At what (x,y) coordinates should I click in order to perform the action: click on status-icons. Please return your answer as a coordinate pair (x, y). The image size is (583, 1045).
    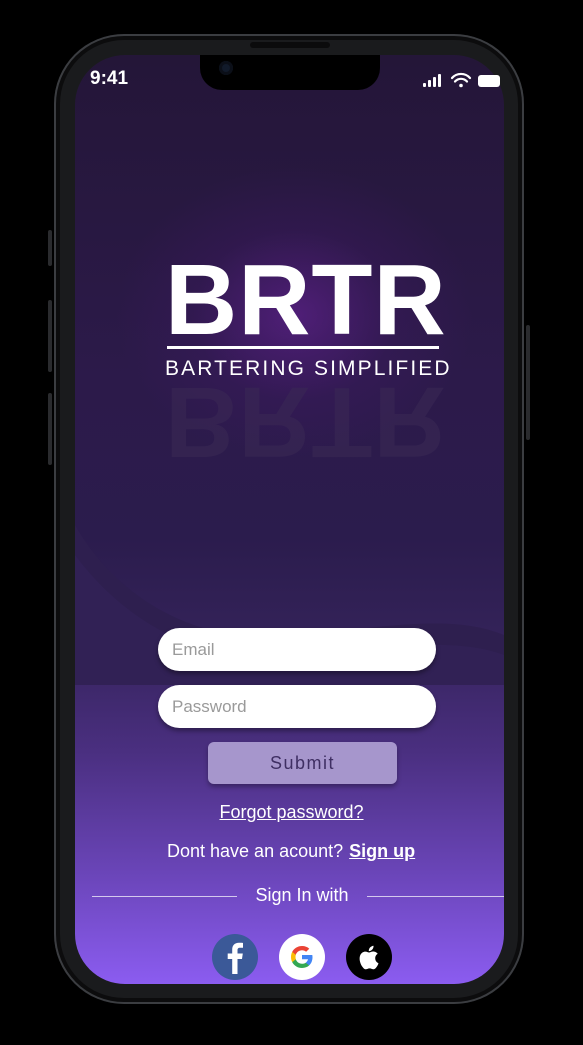
    Looking at the image, I should click on (461, 80).